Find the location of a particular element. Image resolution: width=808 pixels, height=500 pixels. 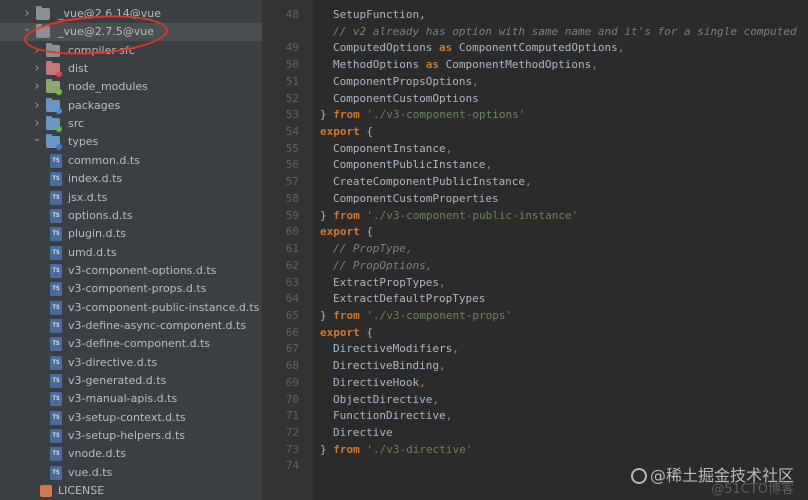

code-line: 57 CreateComponentPublicInstance, is located at coordinates (535, 182).